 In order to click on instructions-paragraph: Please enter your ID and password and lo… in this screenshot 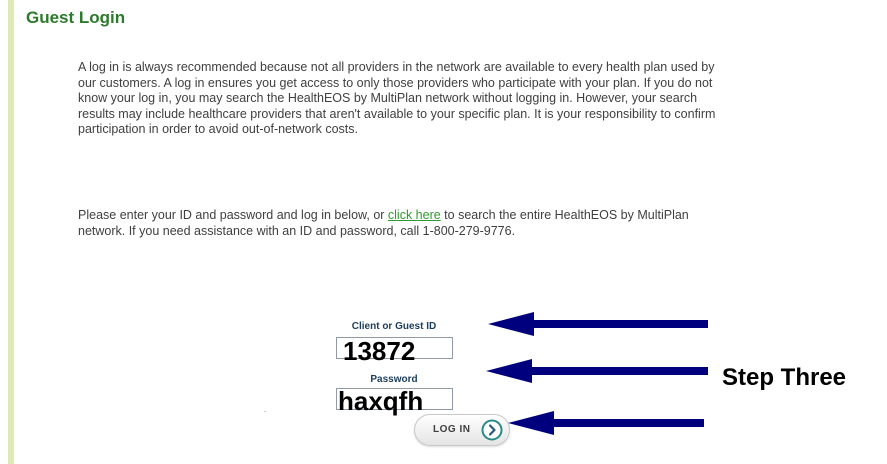, I will do `click(398, 223)`.